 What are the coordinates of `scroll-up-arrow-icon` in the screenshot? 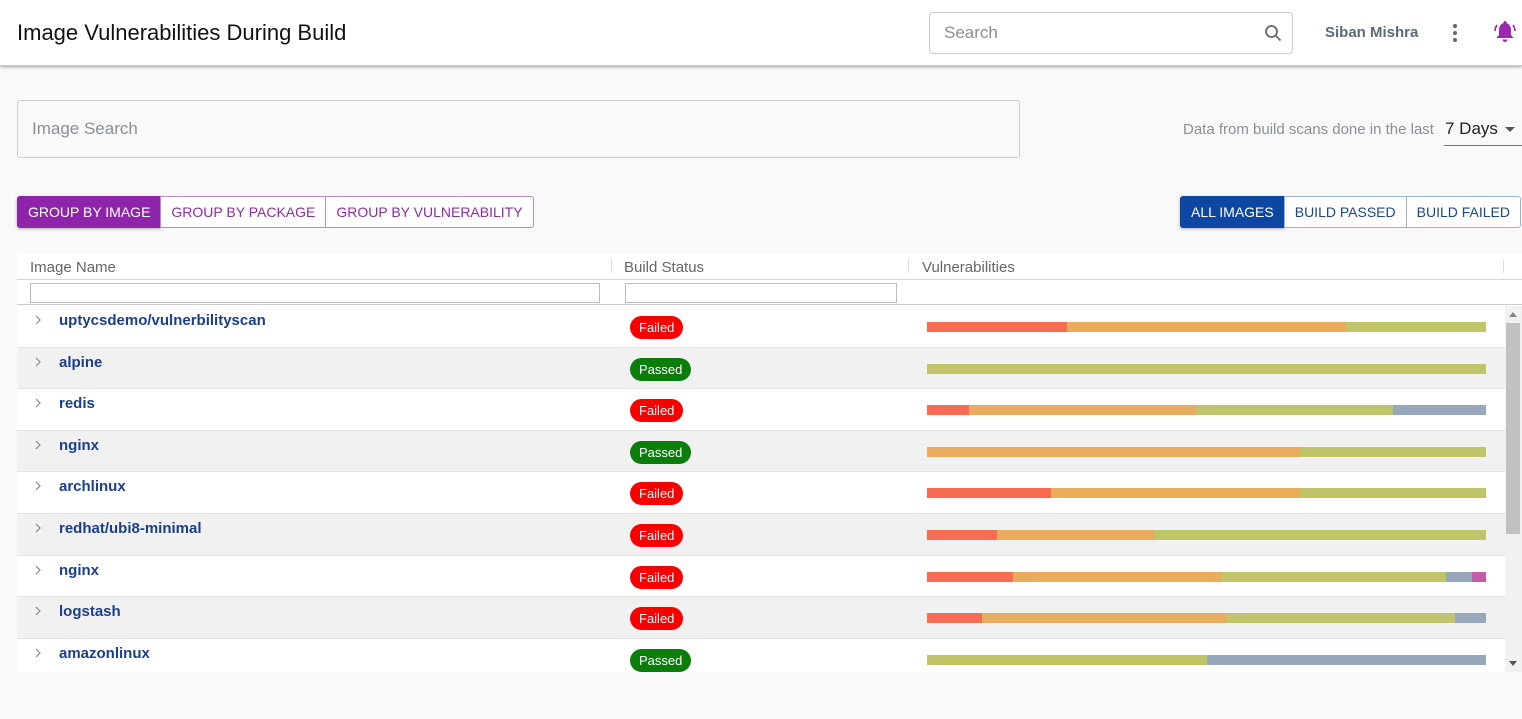 It's located at (1513, 314).